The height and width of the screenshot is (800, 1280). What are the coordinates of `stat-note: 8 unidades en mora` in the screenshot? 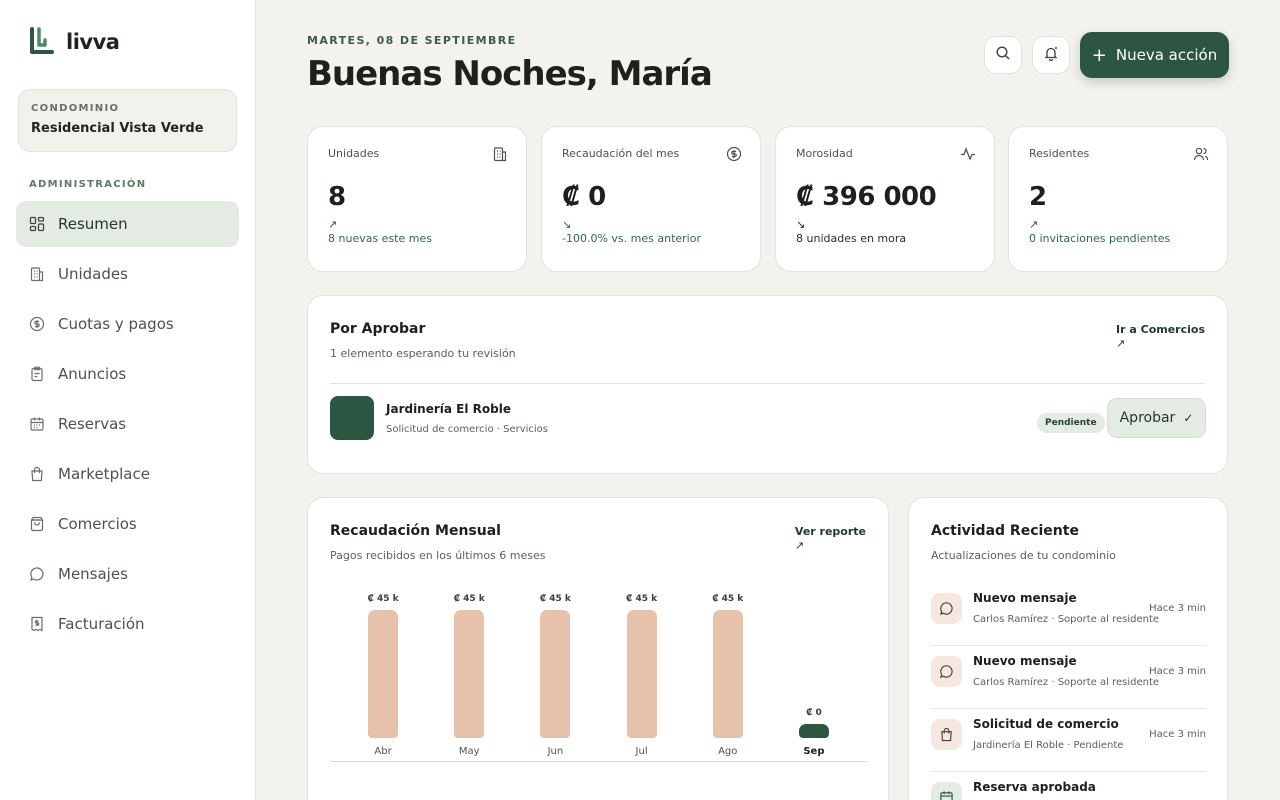 It's located at (851, 238).